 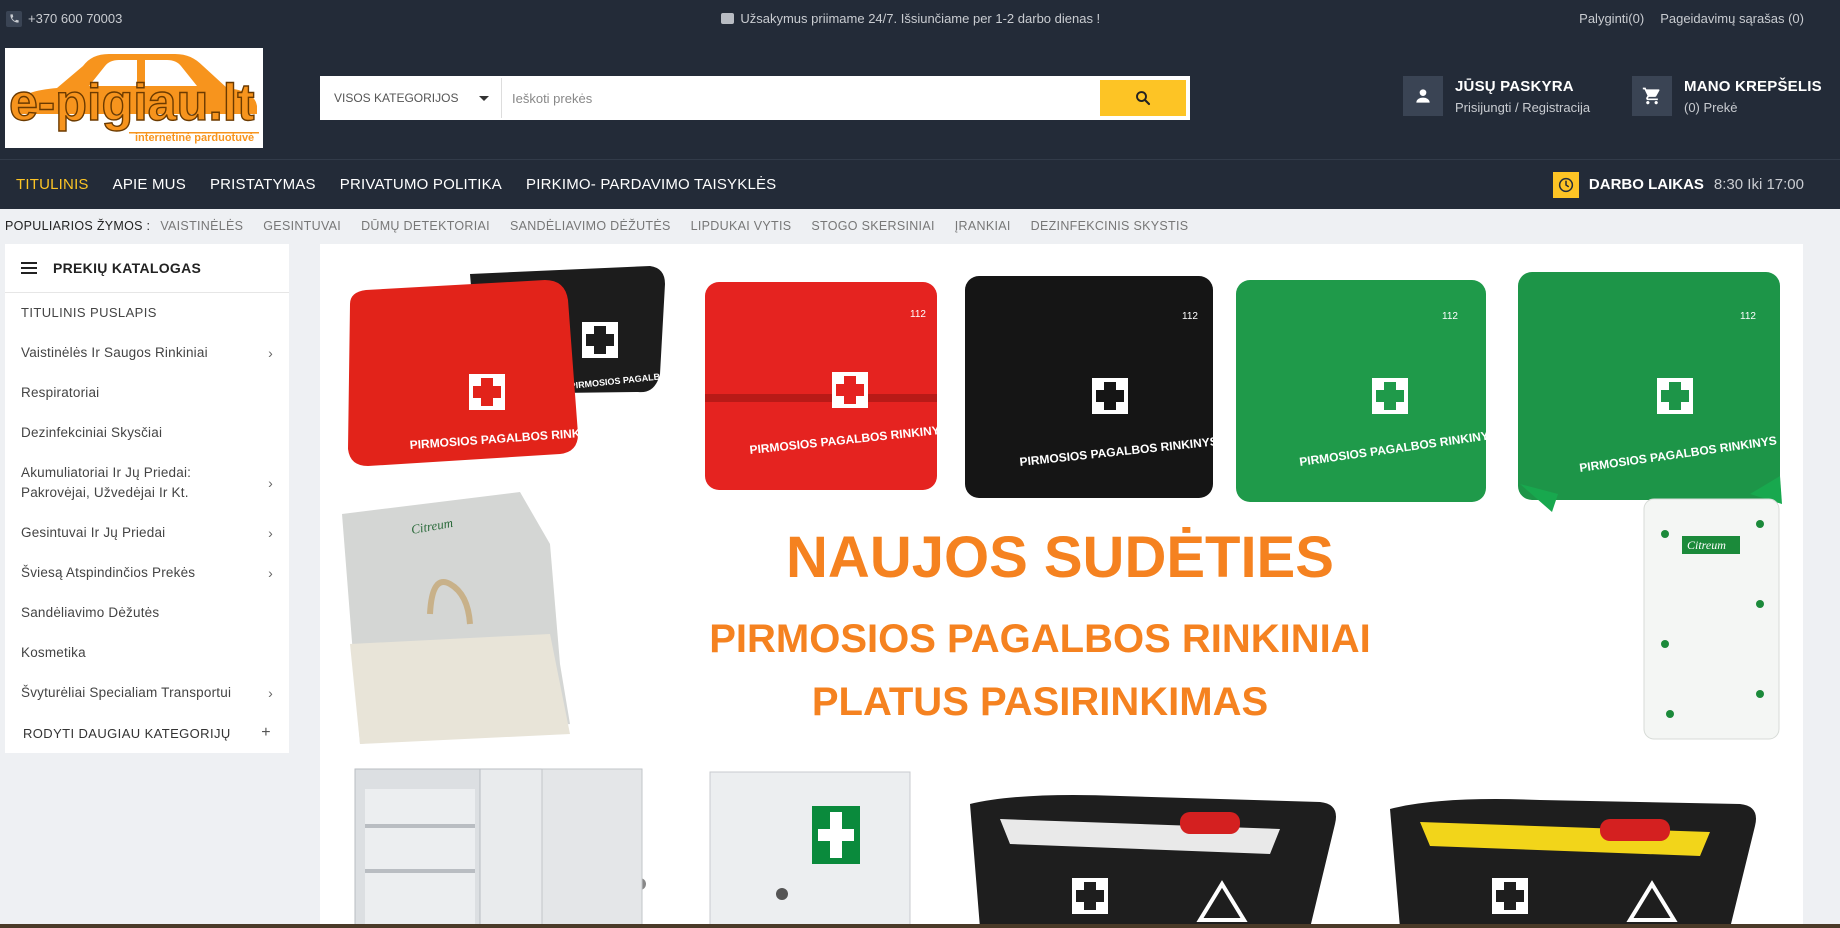 What do you see at coordinates (500, 848) in the screenshot?
I see `metal-cabinet-open` at bounding box center [500, 848].